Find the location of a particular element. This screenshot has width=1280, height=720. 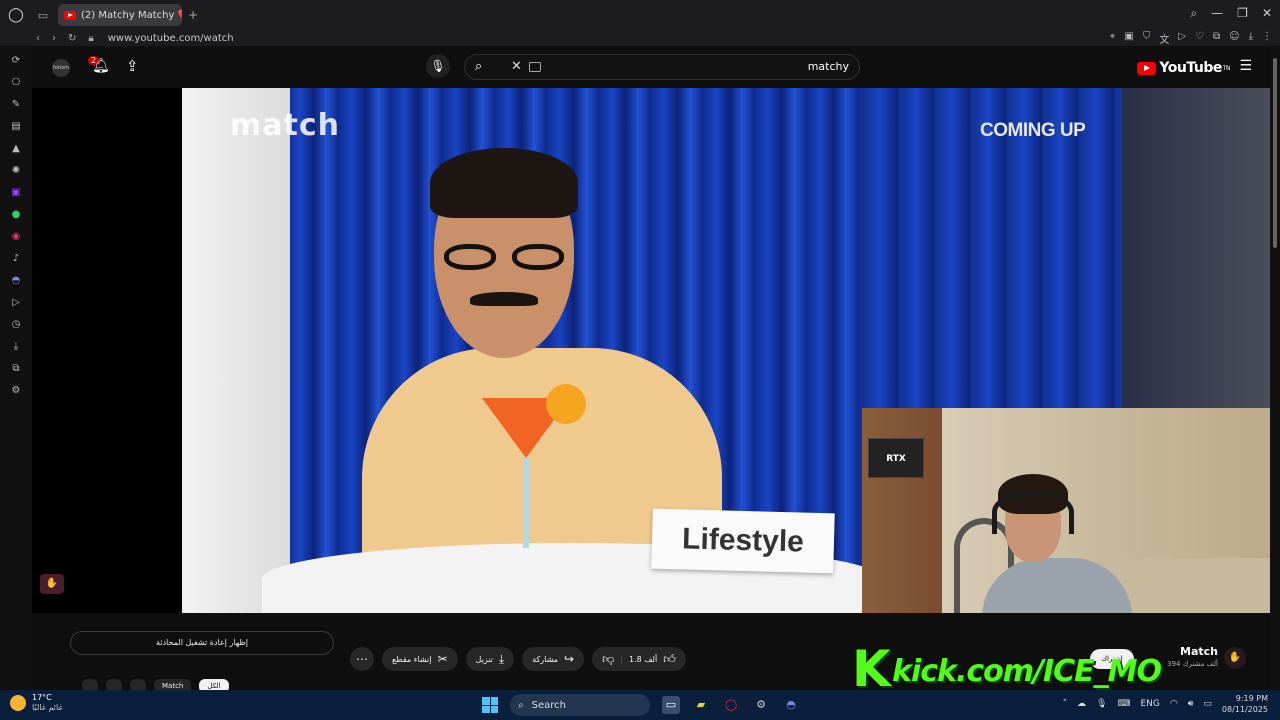

heart-icon: ♡ is located at coordinates (1199, 38).